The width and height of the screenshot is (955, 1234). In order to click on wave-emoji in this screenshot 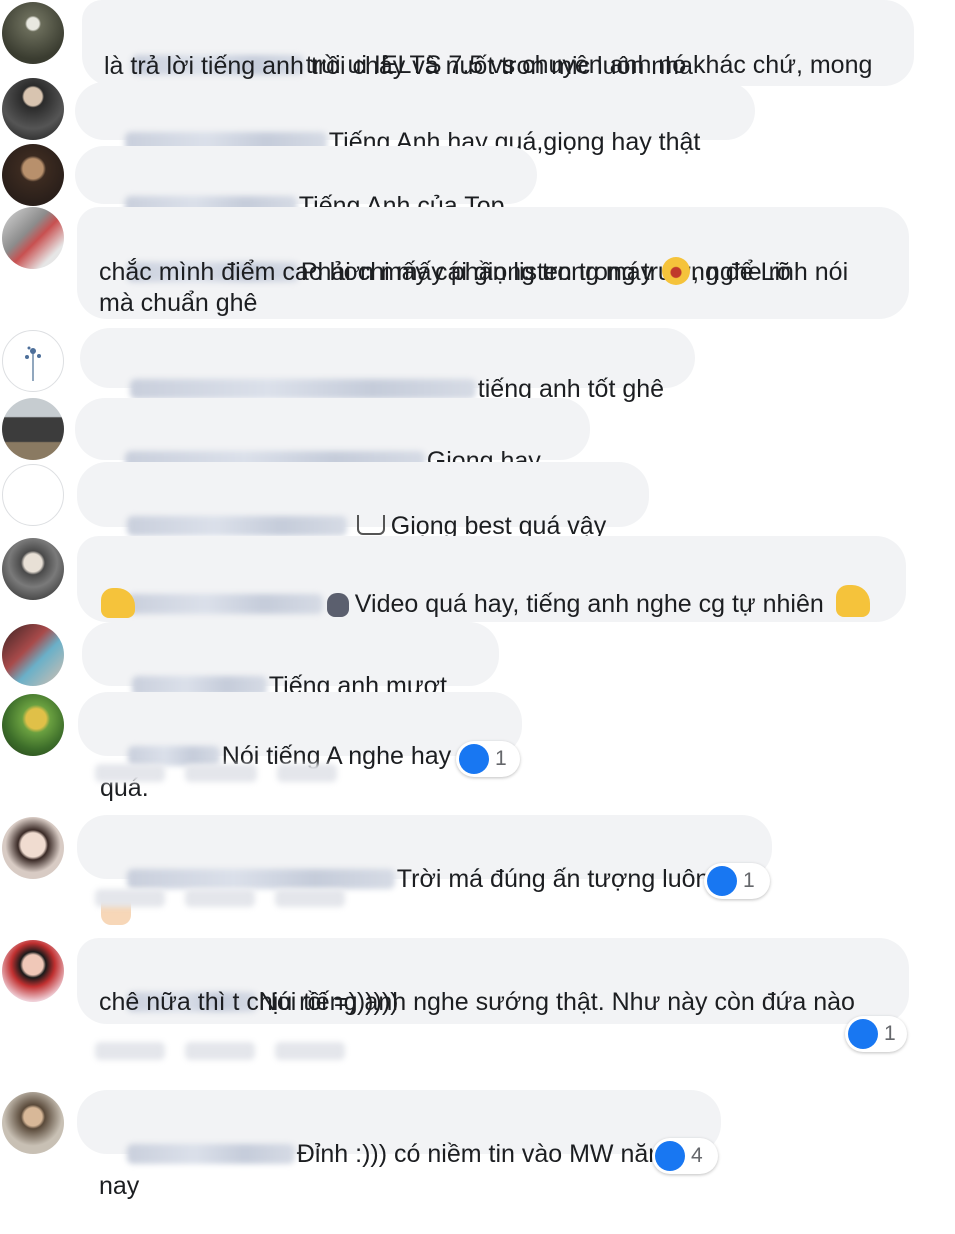, I will do `click(337, 605)`.